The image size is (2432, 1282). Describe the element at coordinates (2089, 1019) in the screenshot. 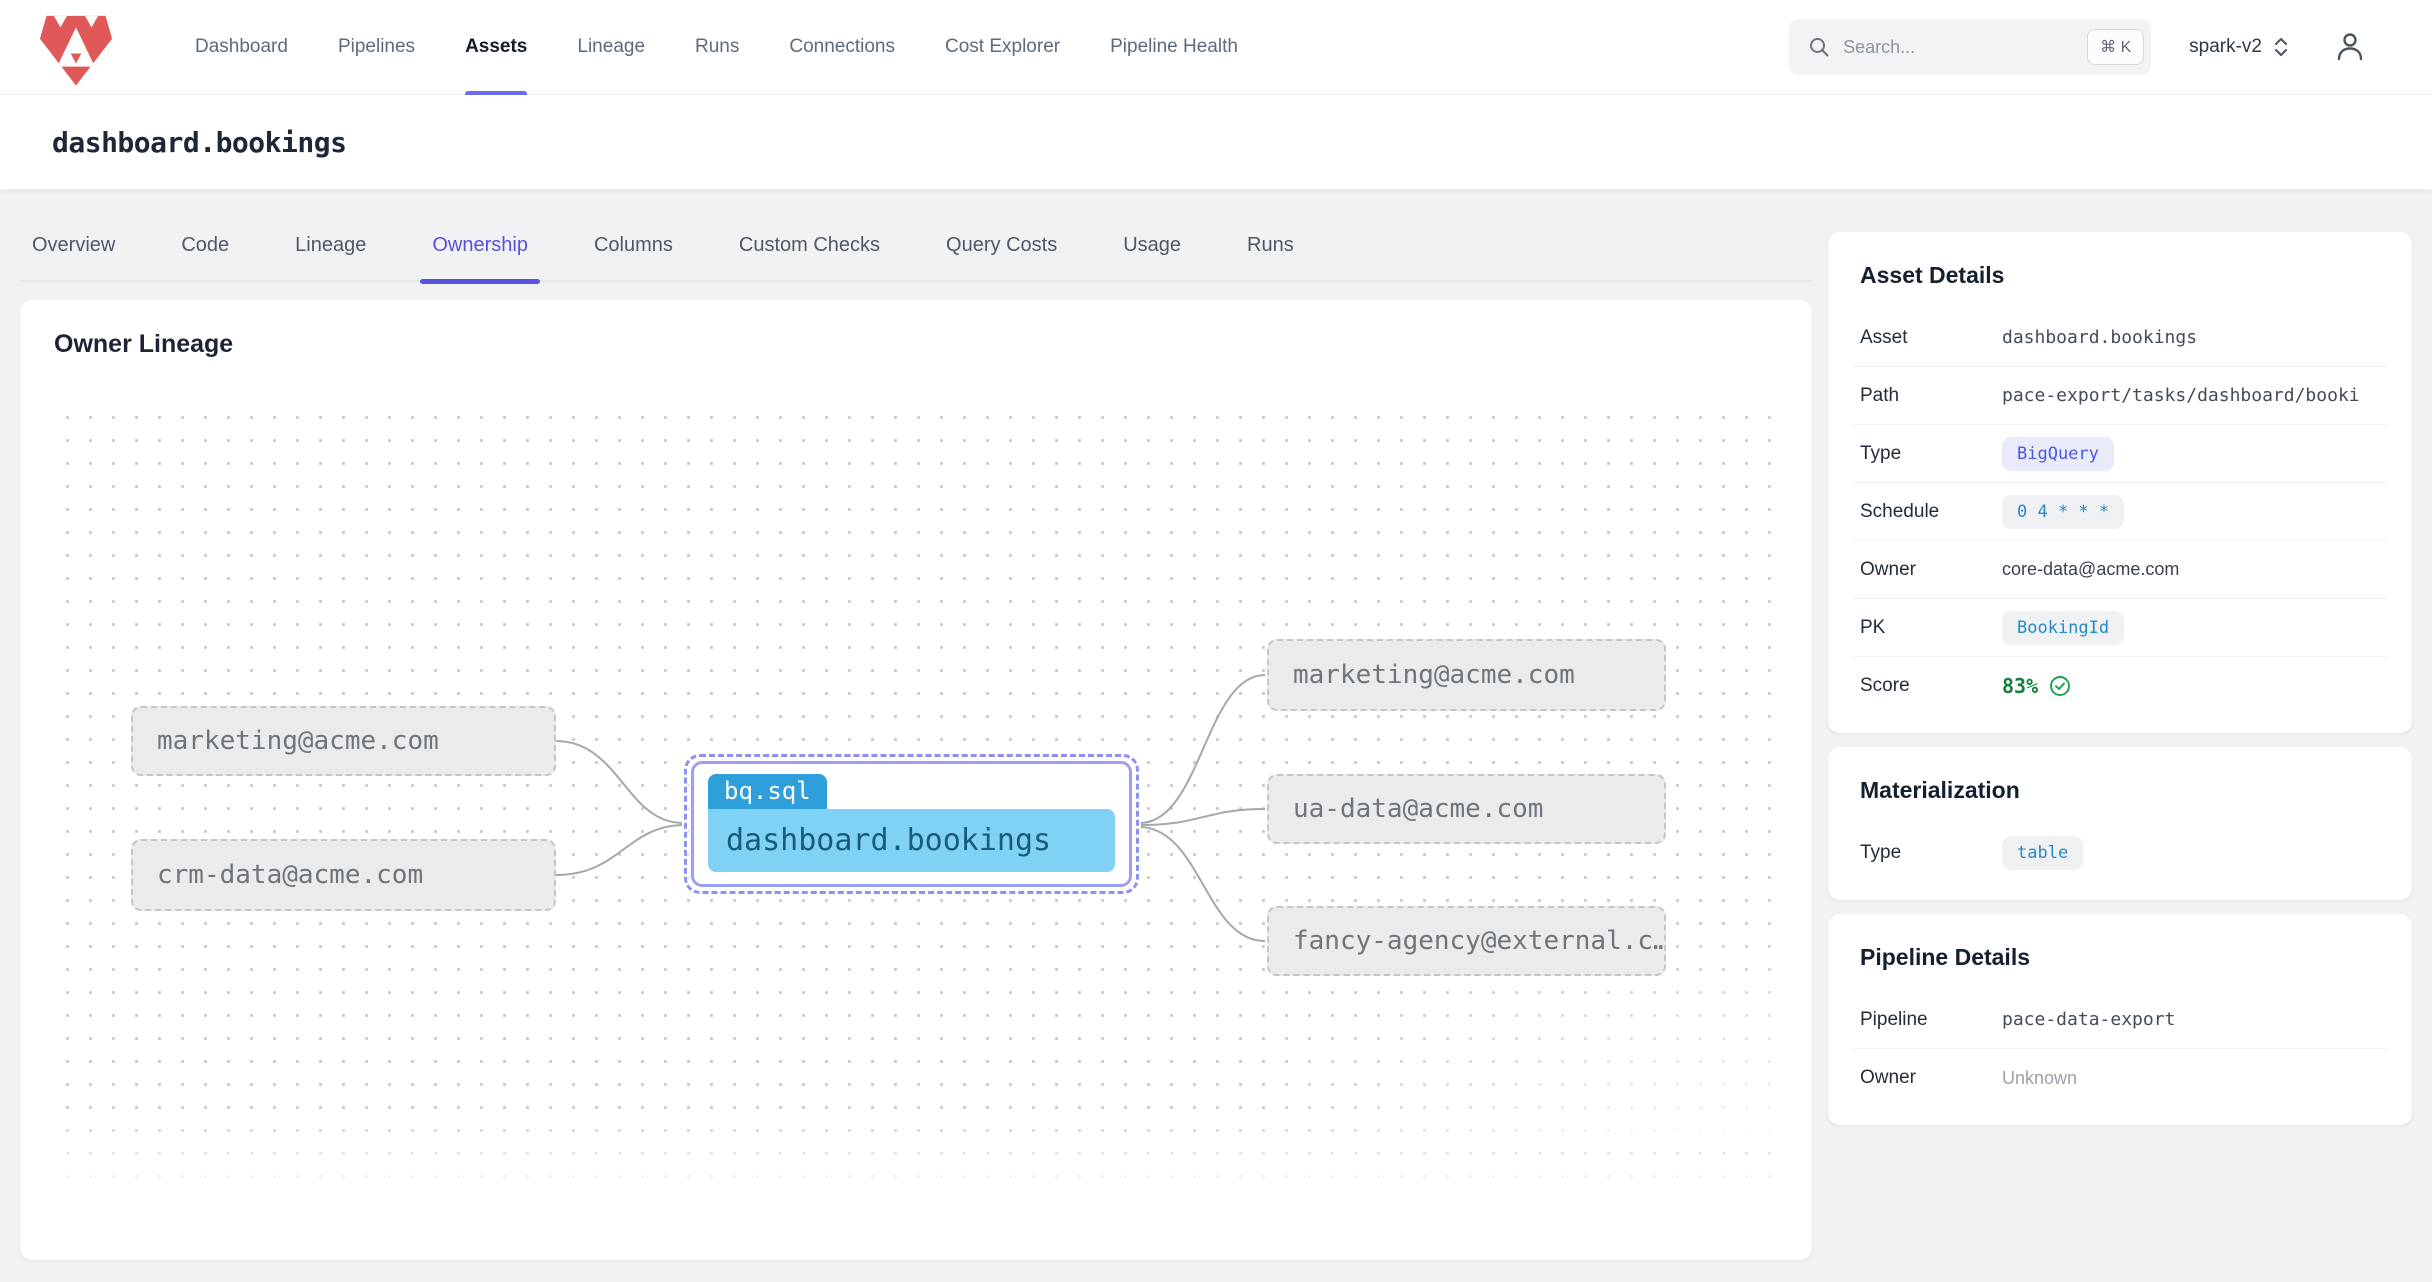

I see `detail-value: pace-data-export` at that location.